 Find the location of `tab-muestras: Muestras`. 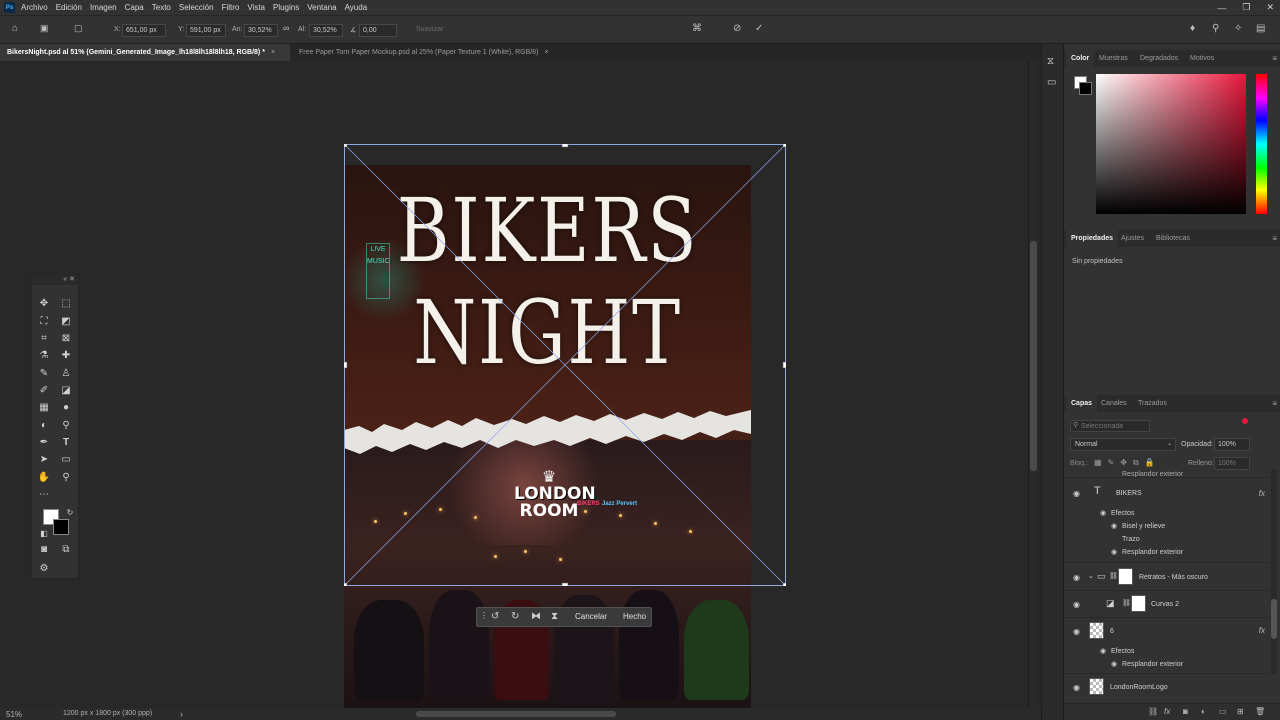

tab-muestras: Muestras is located at coordinates (1113, 58).